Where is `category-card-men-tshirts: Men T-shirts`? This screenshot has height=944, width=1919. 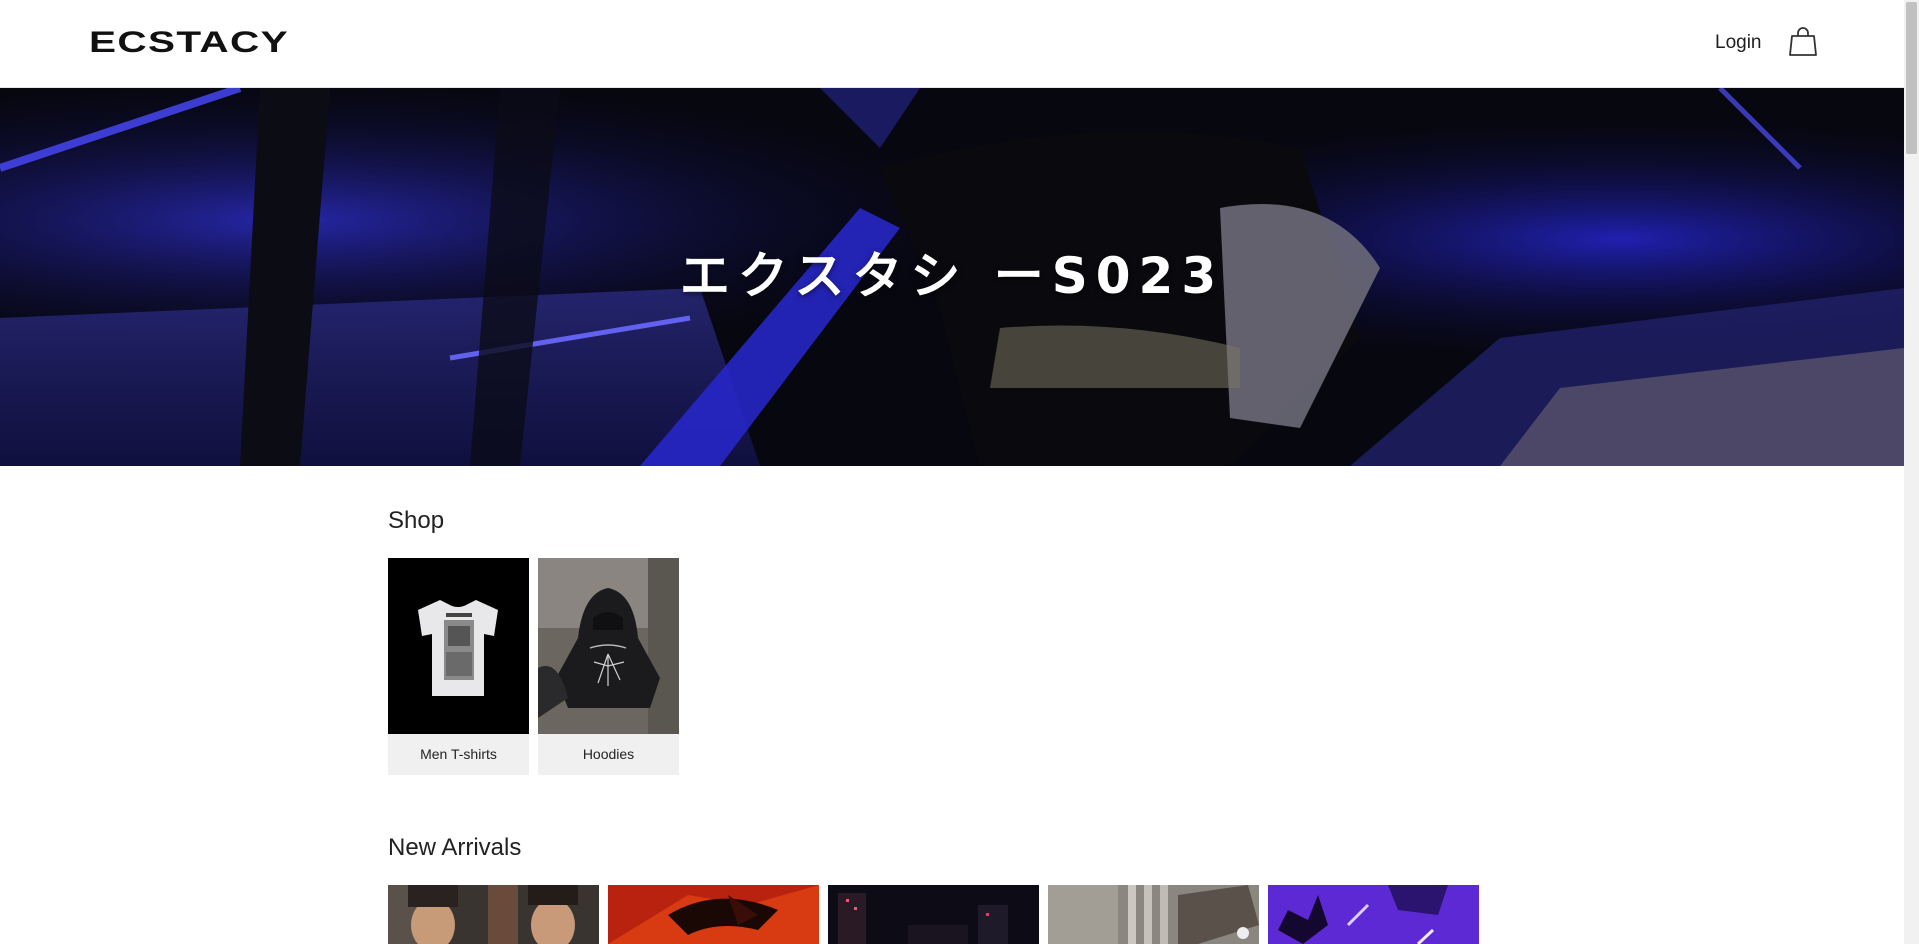
category-card-men-tshirts: Men T-shirts is located at coordinates (458, 666).